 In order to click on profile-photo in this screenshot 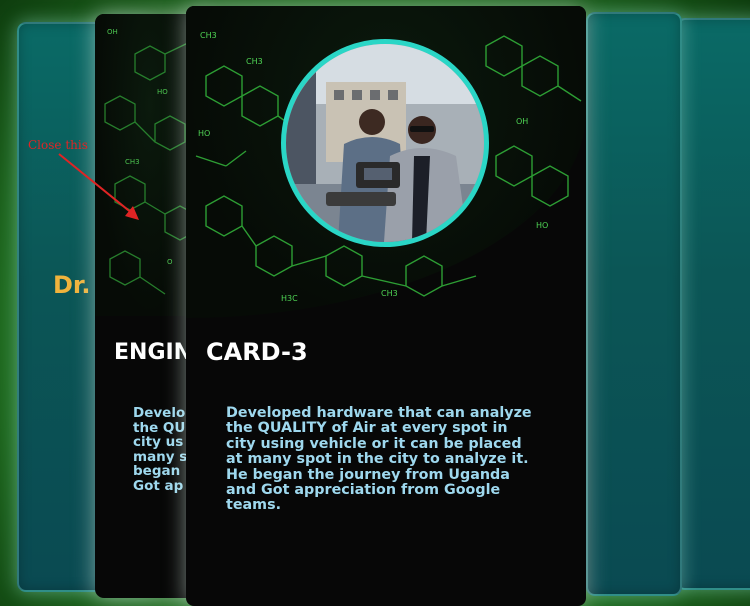, I will do `click(385, 143)`.